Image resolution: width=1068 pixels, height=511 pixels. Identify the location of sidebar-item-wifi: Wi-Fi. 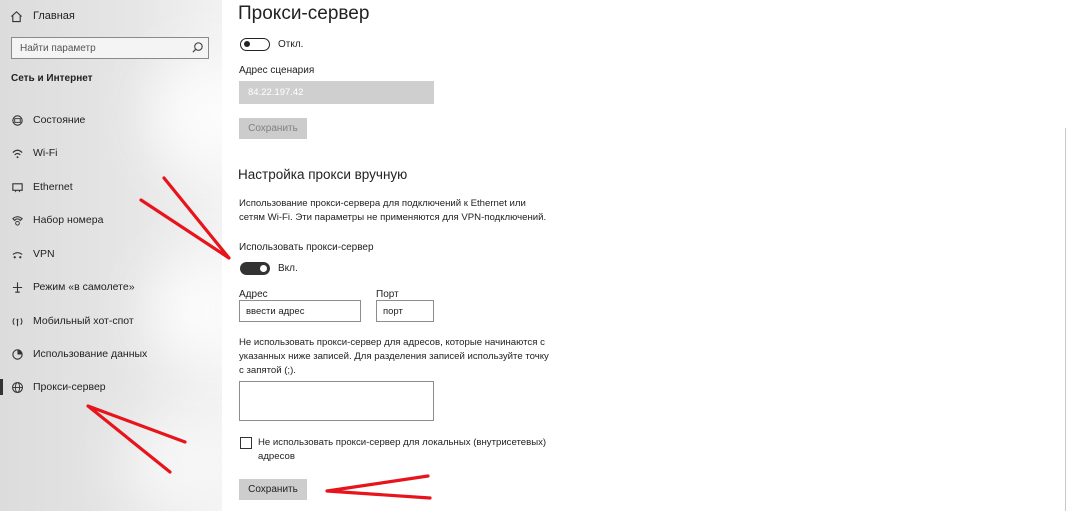
(111, 153).